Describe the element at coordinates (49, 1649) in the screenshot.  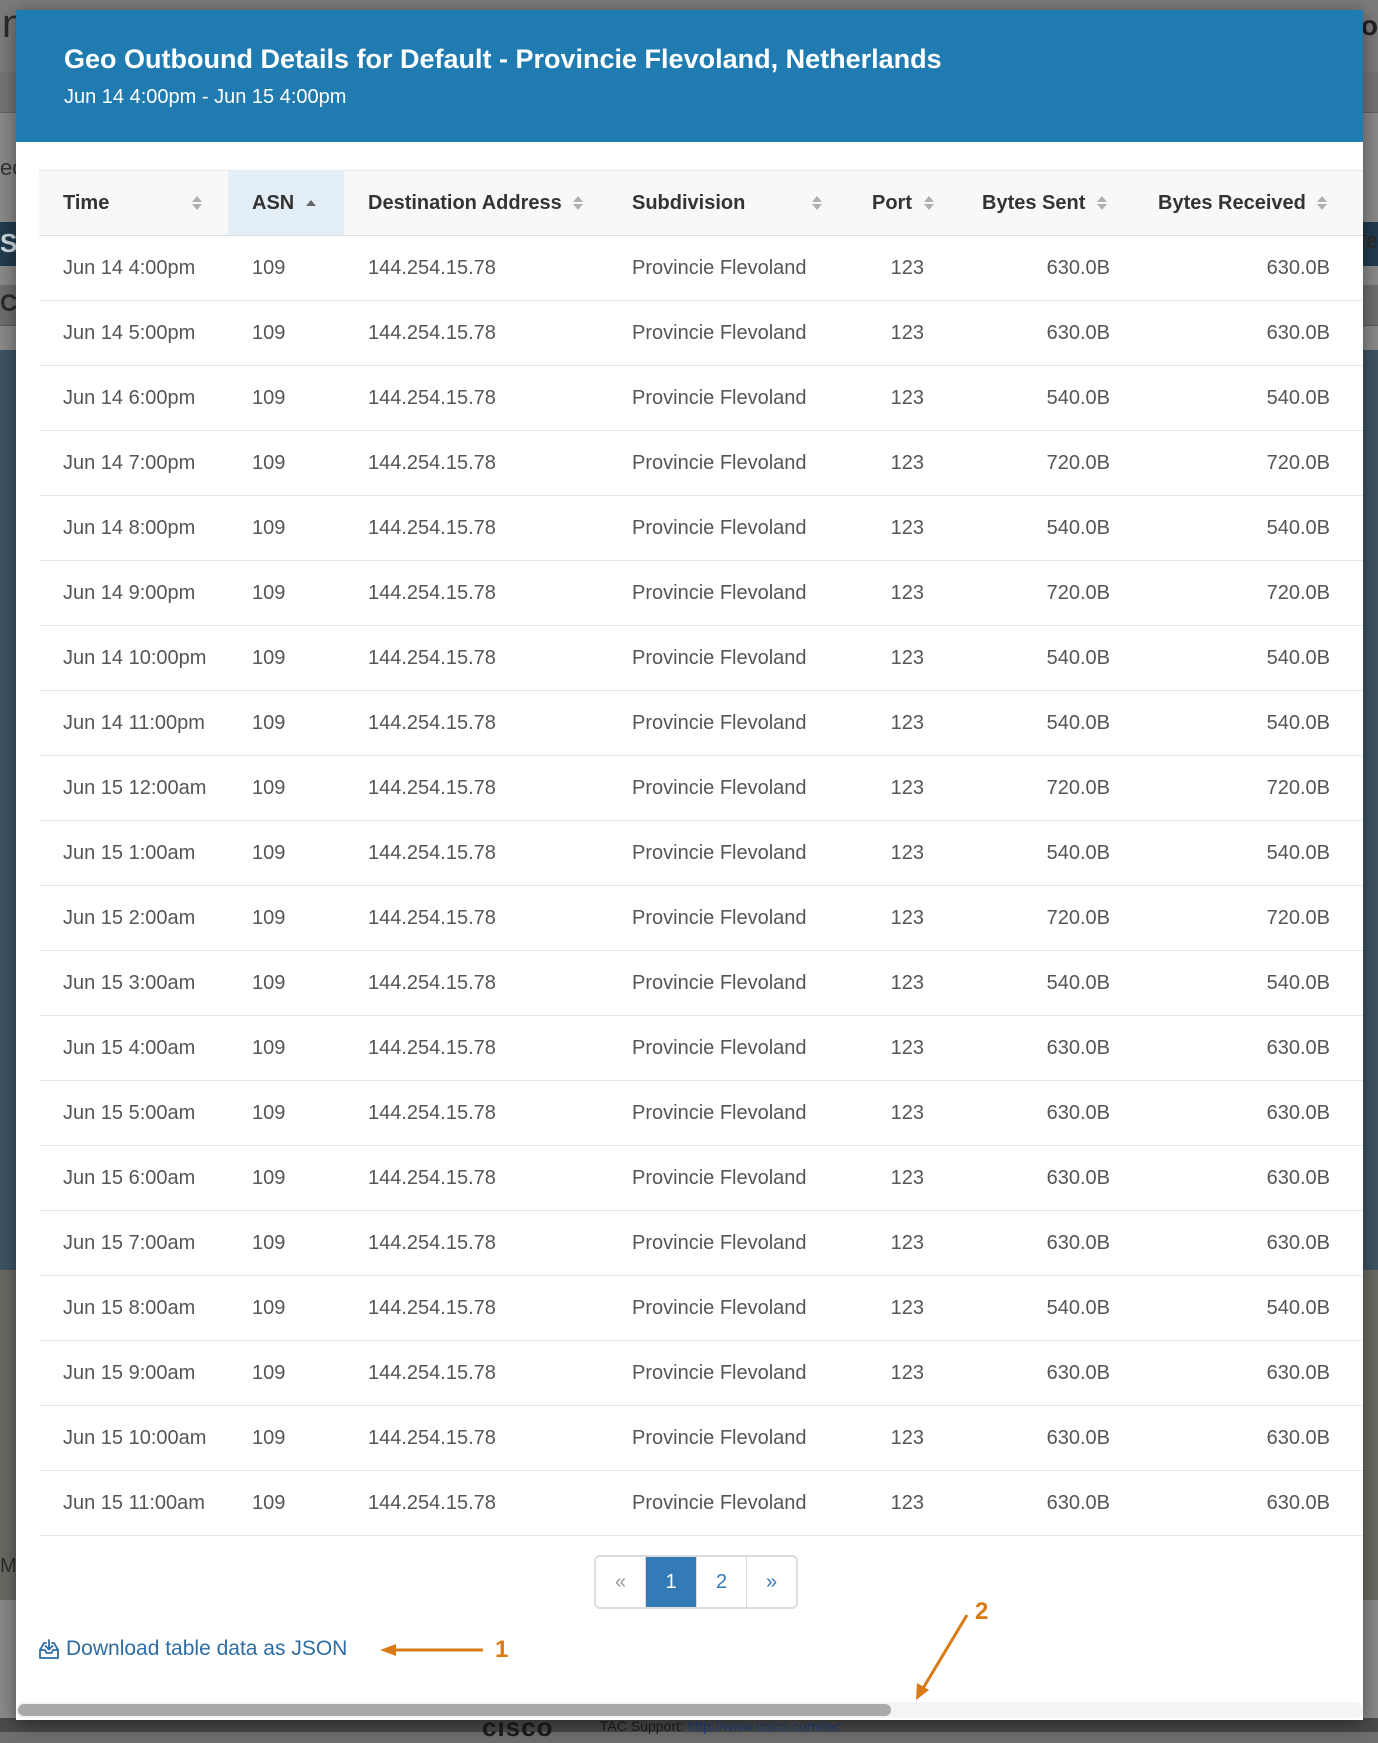
I see `download-tray-icon` at that location.